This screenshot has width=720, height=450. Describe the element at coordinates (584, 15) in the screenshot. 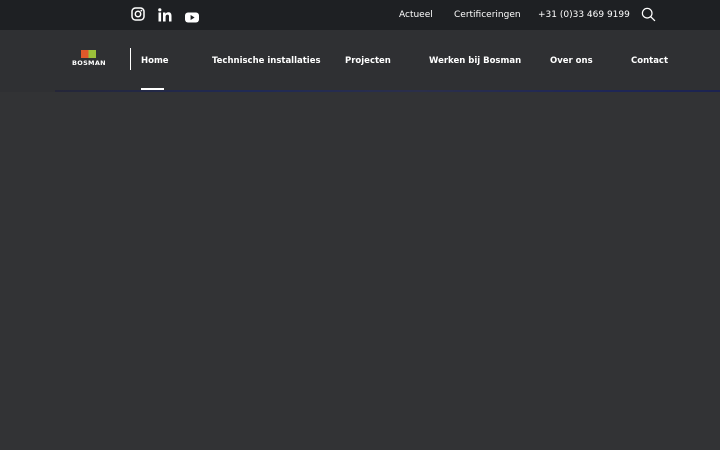

I see `phone-link: +31 (0)33 469 9199` at that location.